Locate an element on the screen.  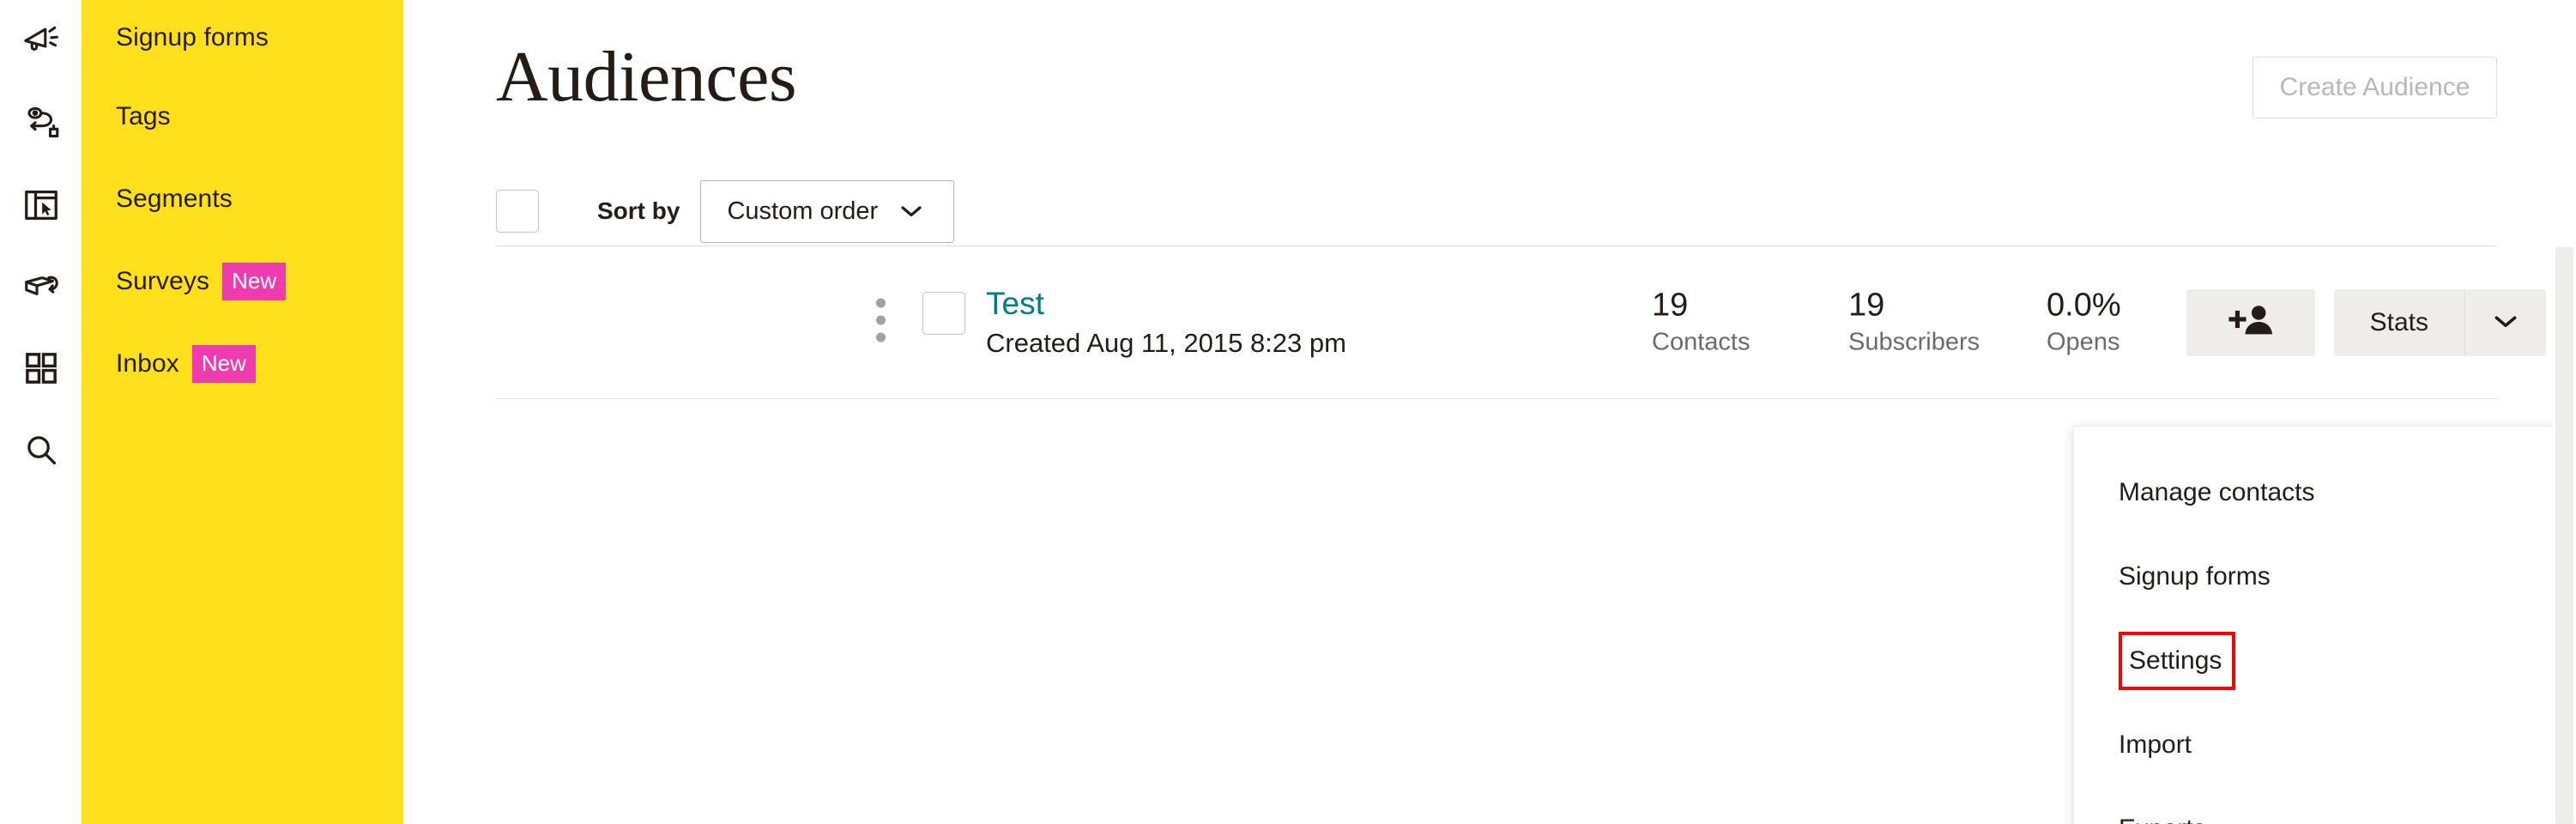
stats-split-button: Stats is located at coordinates (2439, 322).